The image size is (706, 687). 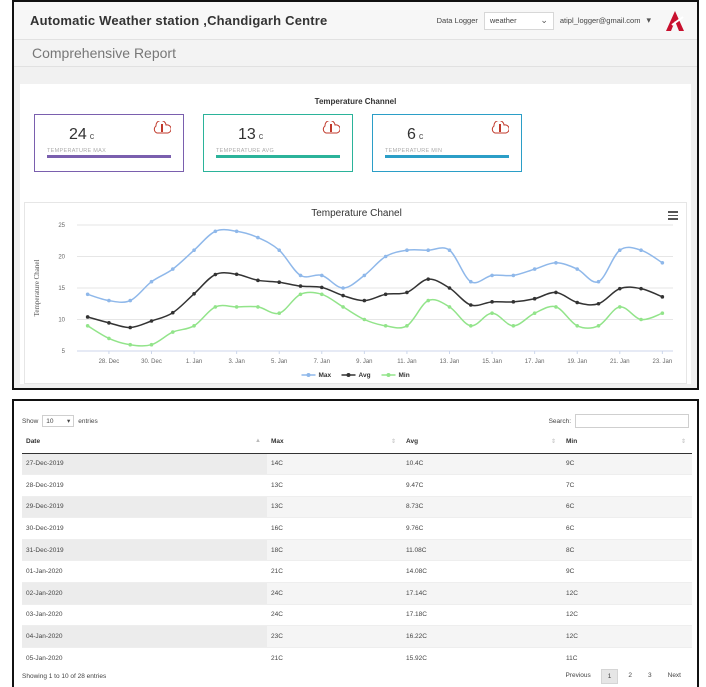 What do you see at coordinates (64, 676) in the screenshot?
I see `table-info: Showing 1 to 10 of 28 entries` at bounding box center [64, 676].